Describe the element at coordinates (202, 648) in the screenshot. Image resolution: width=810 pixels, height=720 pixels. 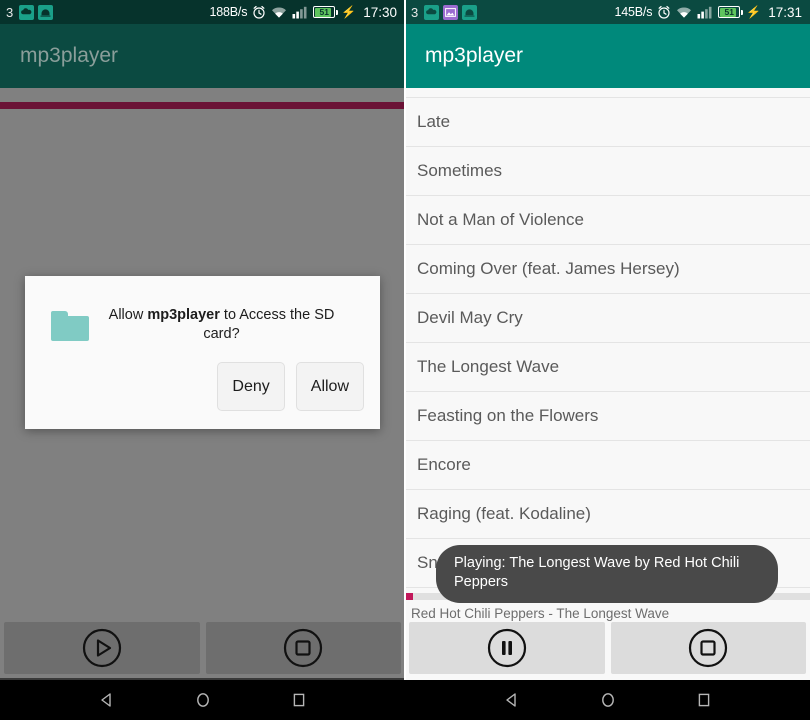
I see `left-player-controls` at that location.